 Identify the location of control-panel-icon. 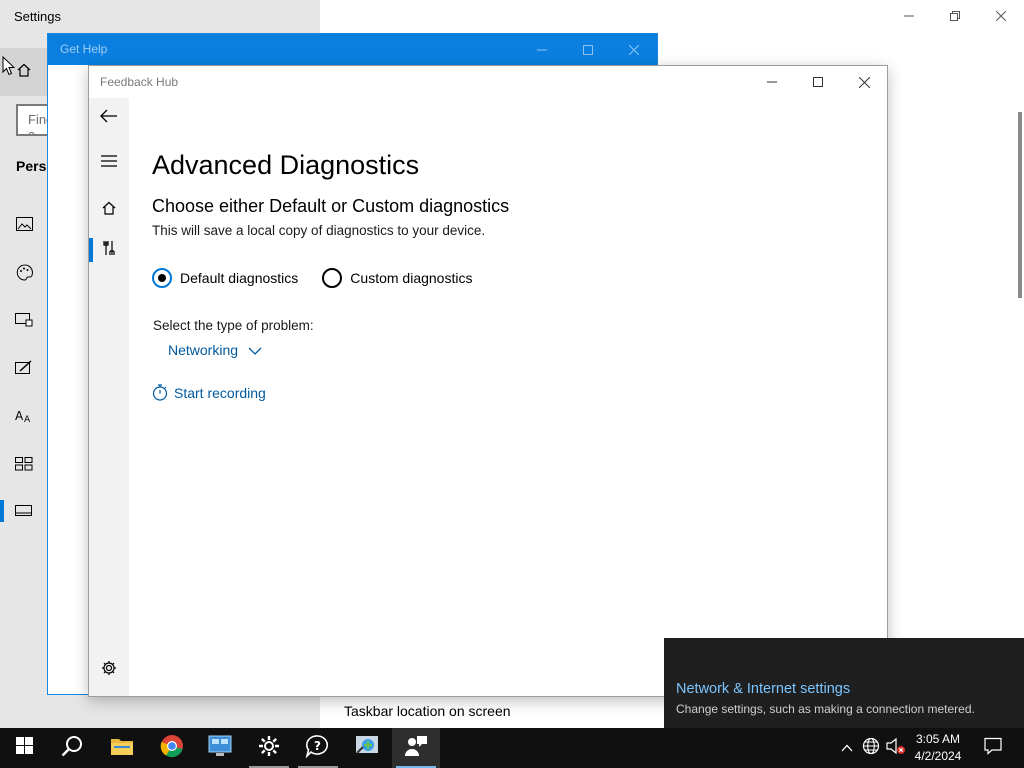
(220, 748).